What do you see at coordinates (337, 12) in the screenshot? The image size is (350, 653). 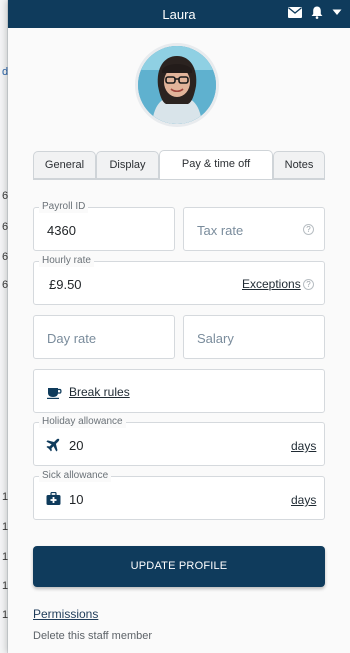 I see `chevron-down-icon` at bounding box center [337, 12].